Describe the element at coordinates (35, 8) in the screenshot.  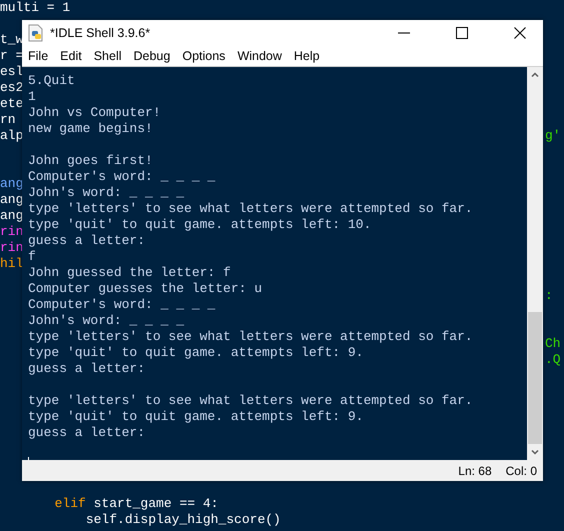
I see `code-text: multi = 1` at that location.